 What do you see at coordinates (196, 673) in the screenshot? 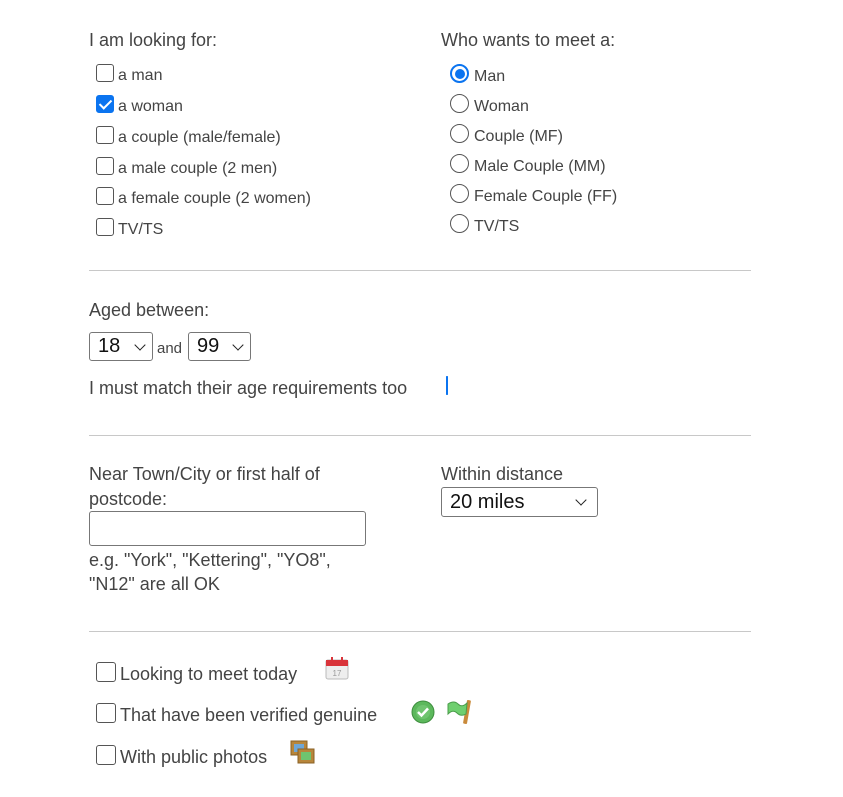
I see `meet-today-option: Looking to meet today` at bounding box center [196, 673].